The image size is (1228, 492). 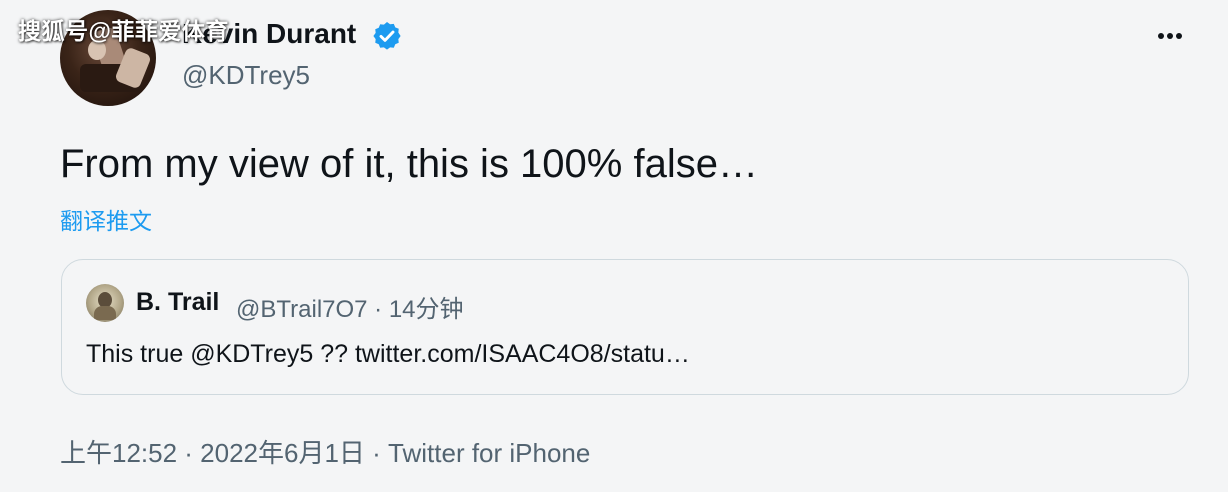 I want to click on verified-badge-icon, so click(x=387, y=36).